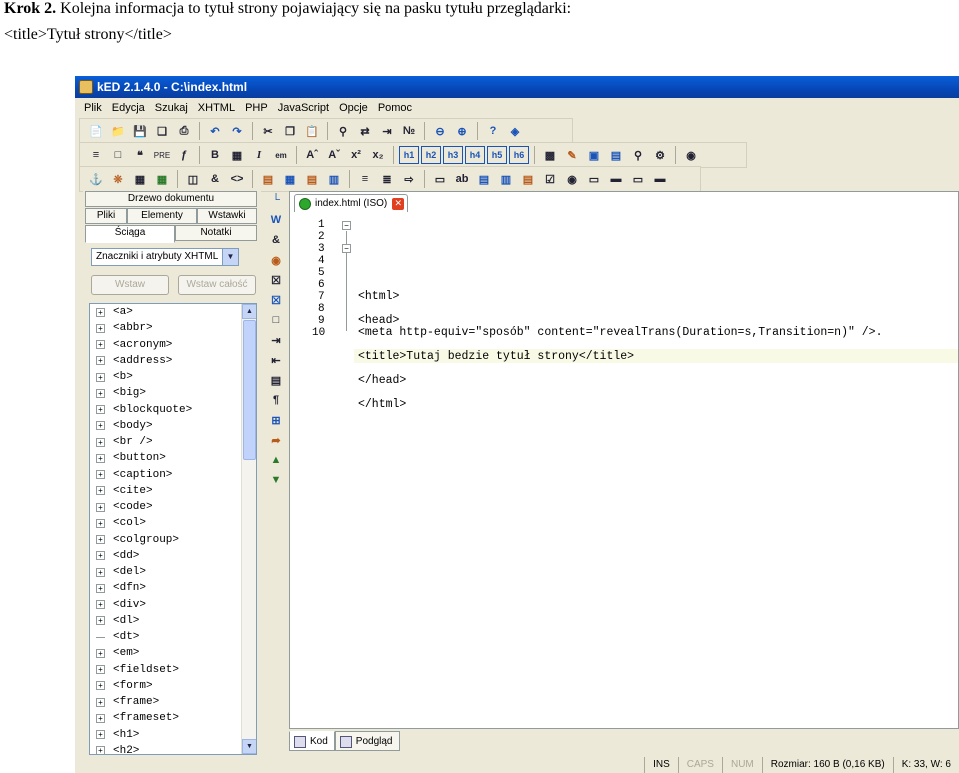 Image resolution: width=959 pixels, height=773 pixels. I want to click on list-item: + <button>, so click(173, 458).